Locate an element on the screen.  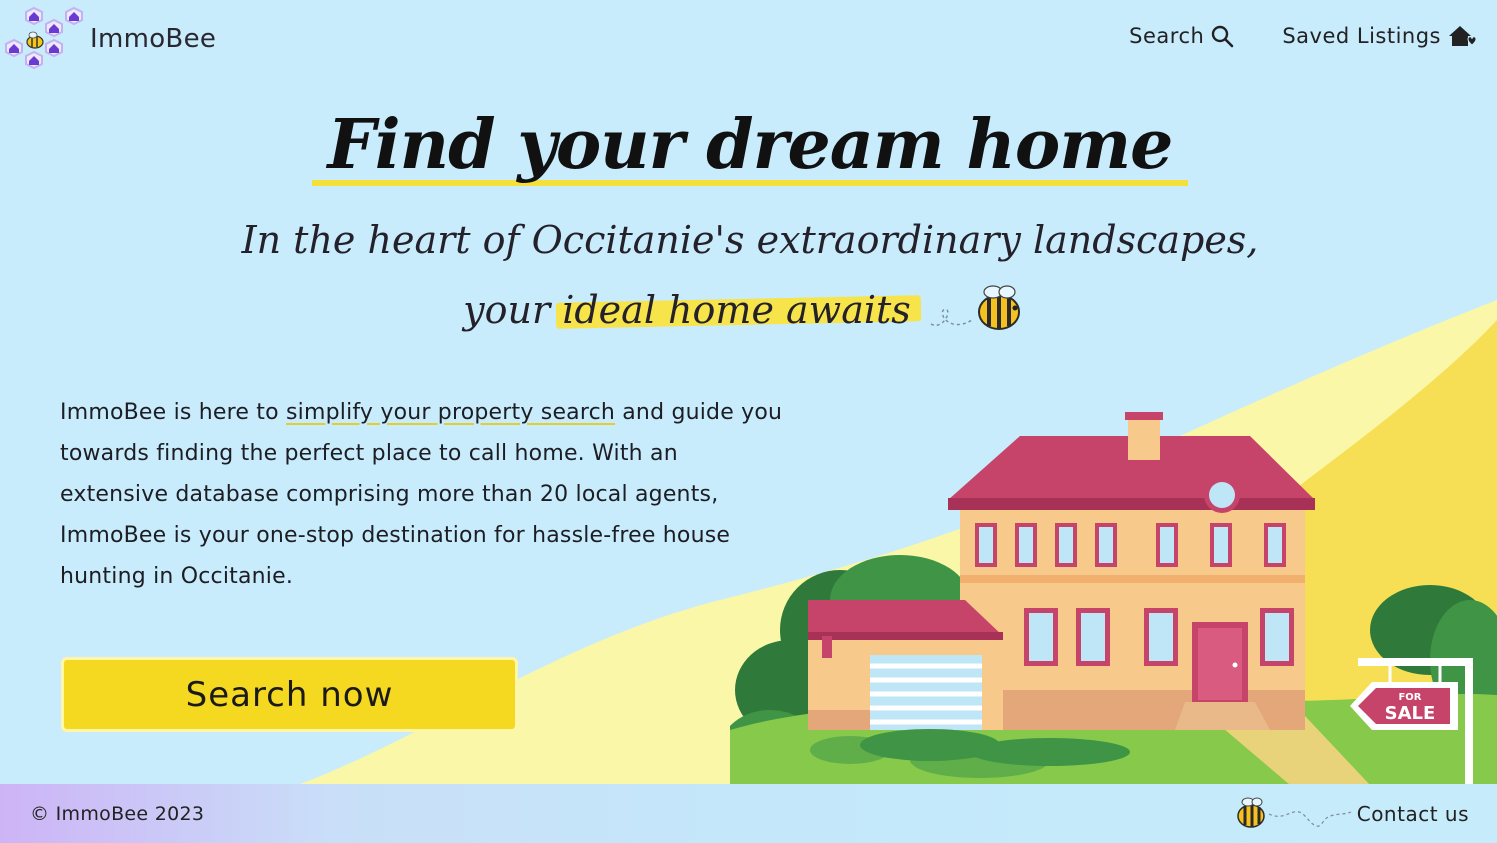
intro-text-1: ImmoBee is here to is located at coordinates (173, 412).